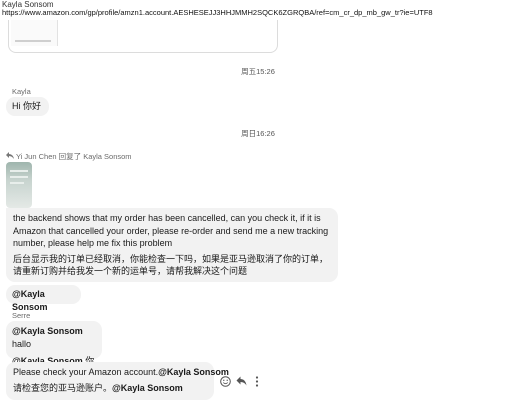  I want to click on reply-arrow-icon, so click(11, 156).